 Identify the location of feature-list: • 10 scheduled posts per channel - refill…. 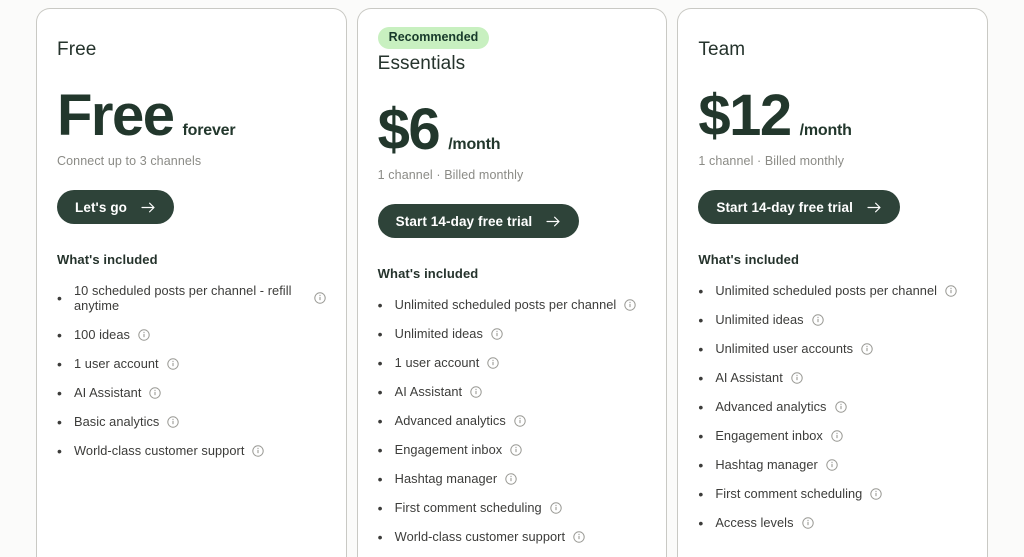
(191, 370).